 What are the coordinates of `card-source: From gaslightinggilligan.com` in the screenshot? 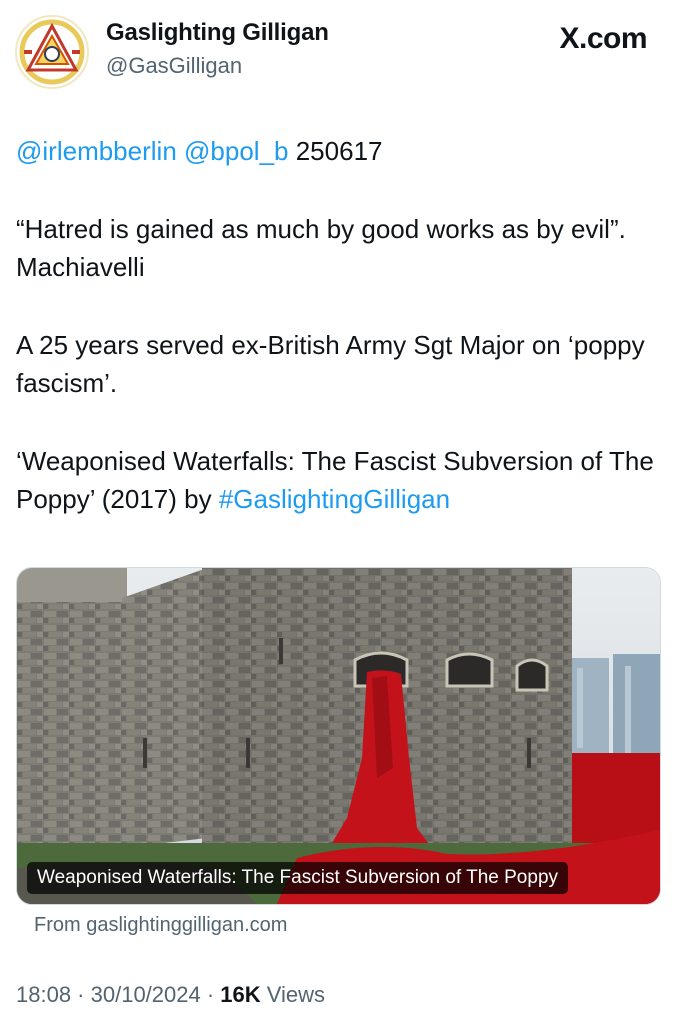 It's located at (160, 925).